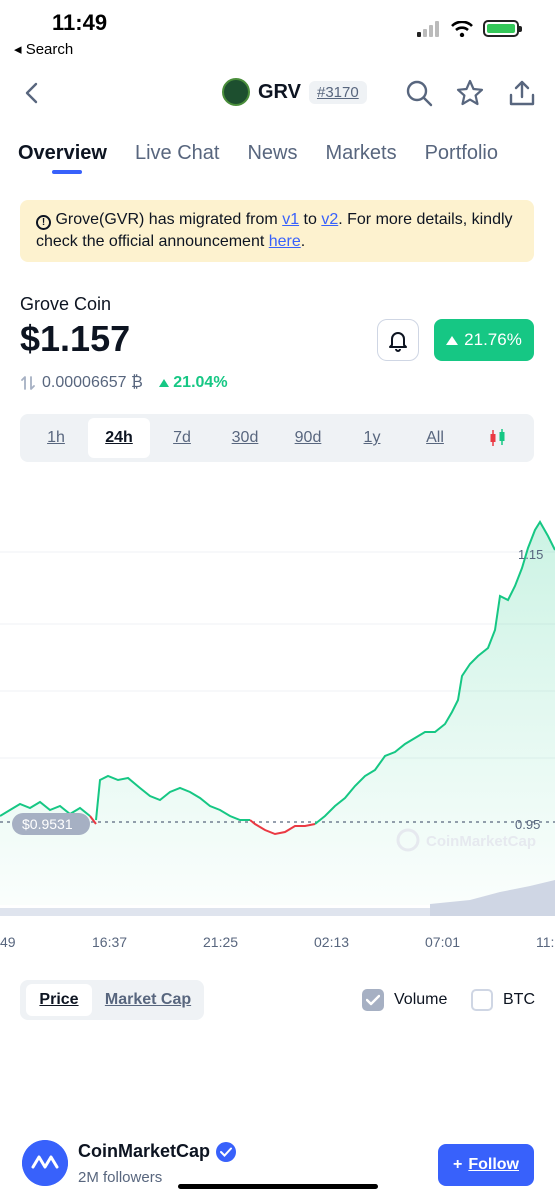  Describe the element at coordinates (120, 1177) in the screenshot. I see `follower-count: 2M followers` at that location.